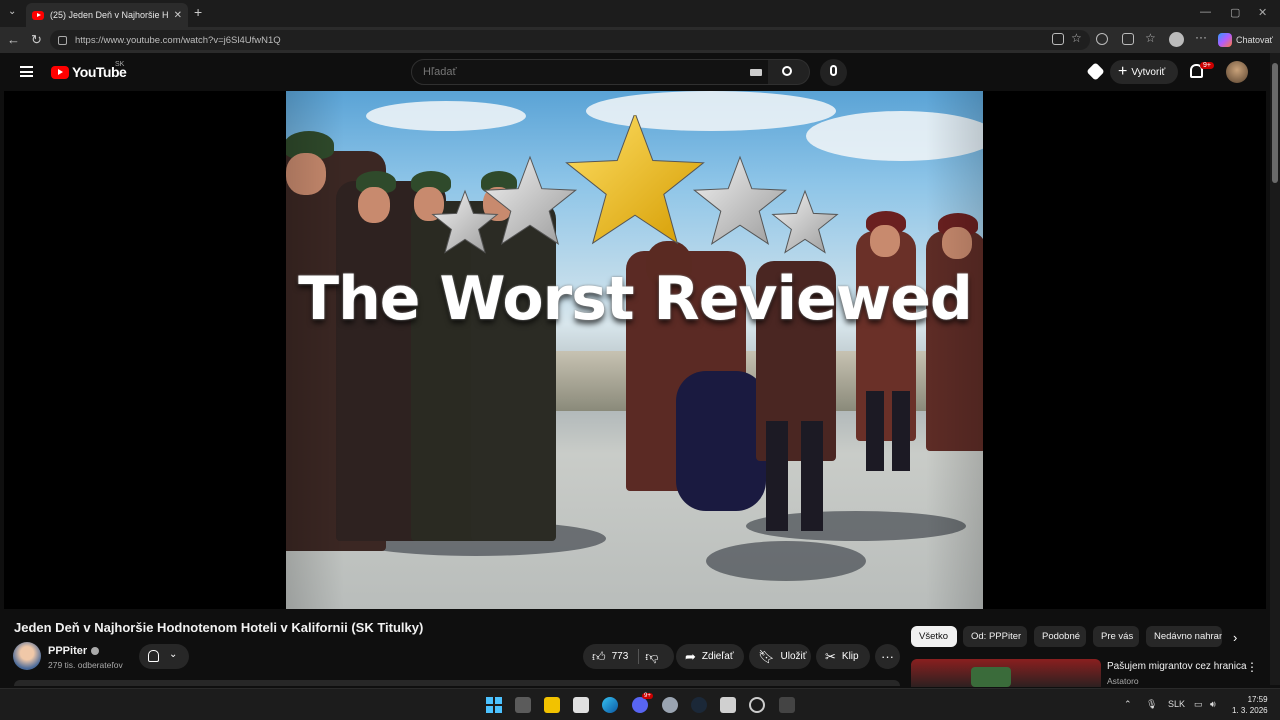  I want to click on tab-close-icon: ✕, so click(178, 15).